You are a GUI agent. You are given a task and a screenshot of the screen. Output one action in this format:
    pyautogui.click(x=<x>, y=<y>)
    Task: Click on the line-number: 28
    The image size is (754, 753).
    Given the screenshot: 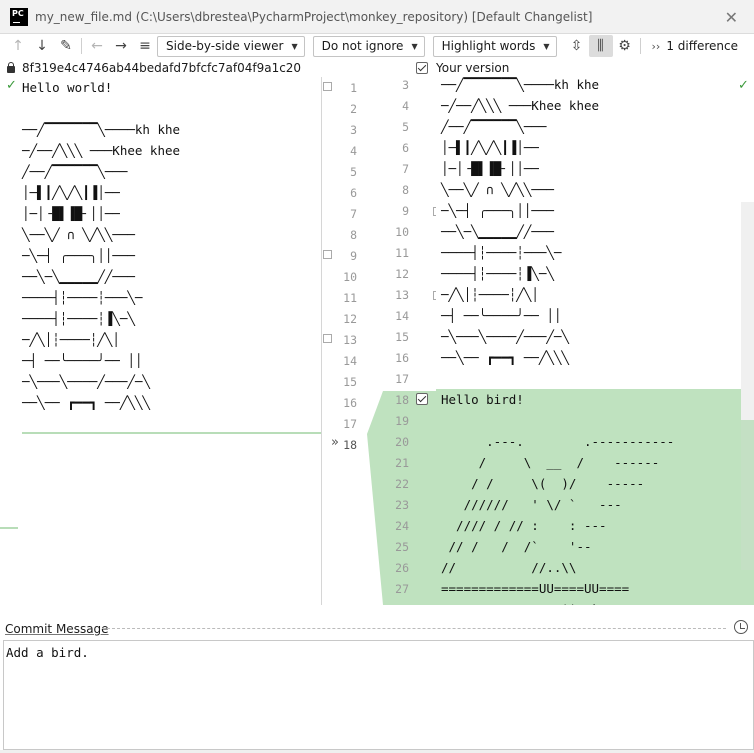 What is the action you would take?
    pyautogui.click(x=397, y=604)
    